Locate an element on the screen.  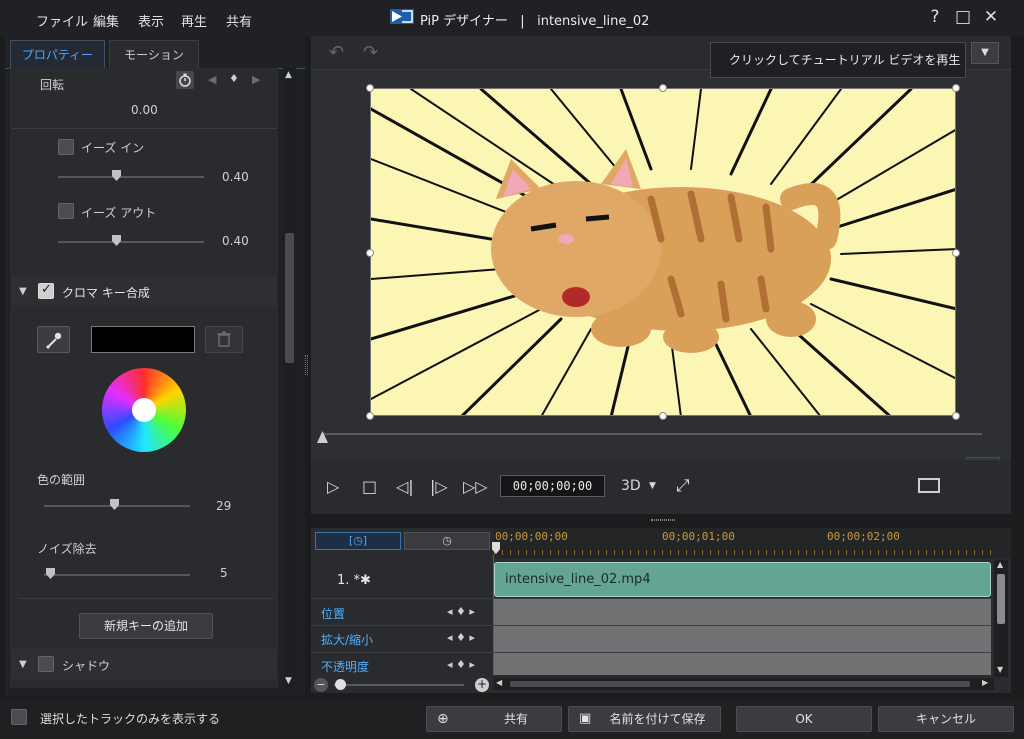
chroma-key-label: クロマ キー合成 is located at coordinates (106, 293).